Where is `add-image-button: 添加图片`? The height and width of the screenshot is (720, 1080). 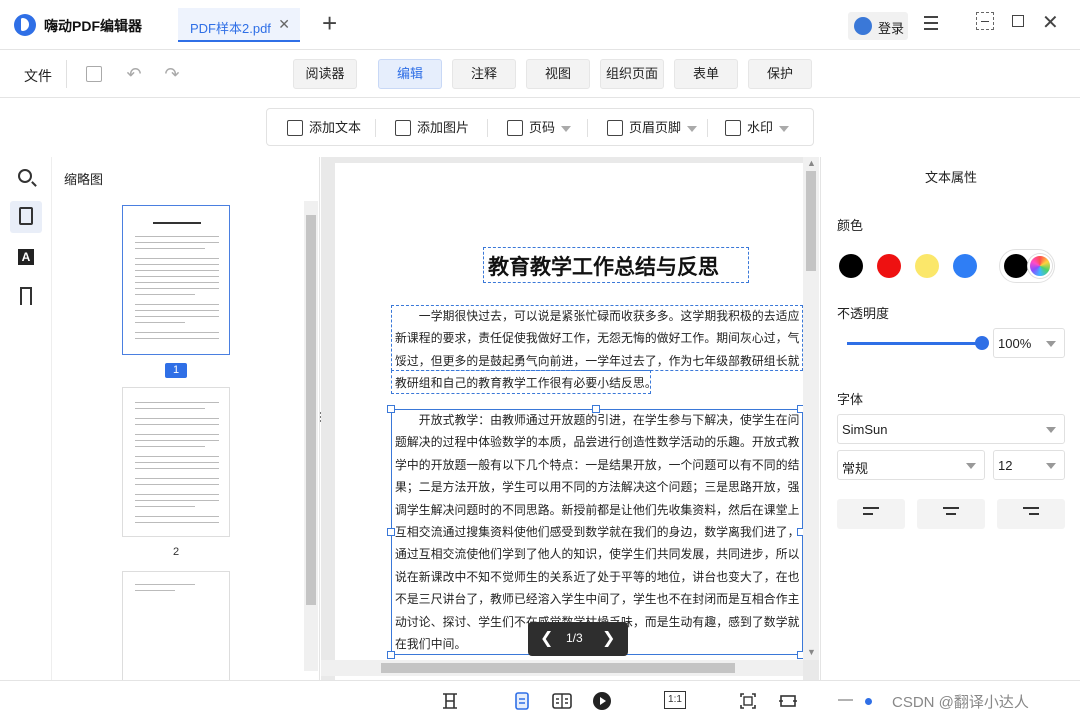
add-image-button: 添加图片 is located at coordinates (432, 128).